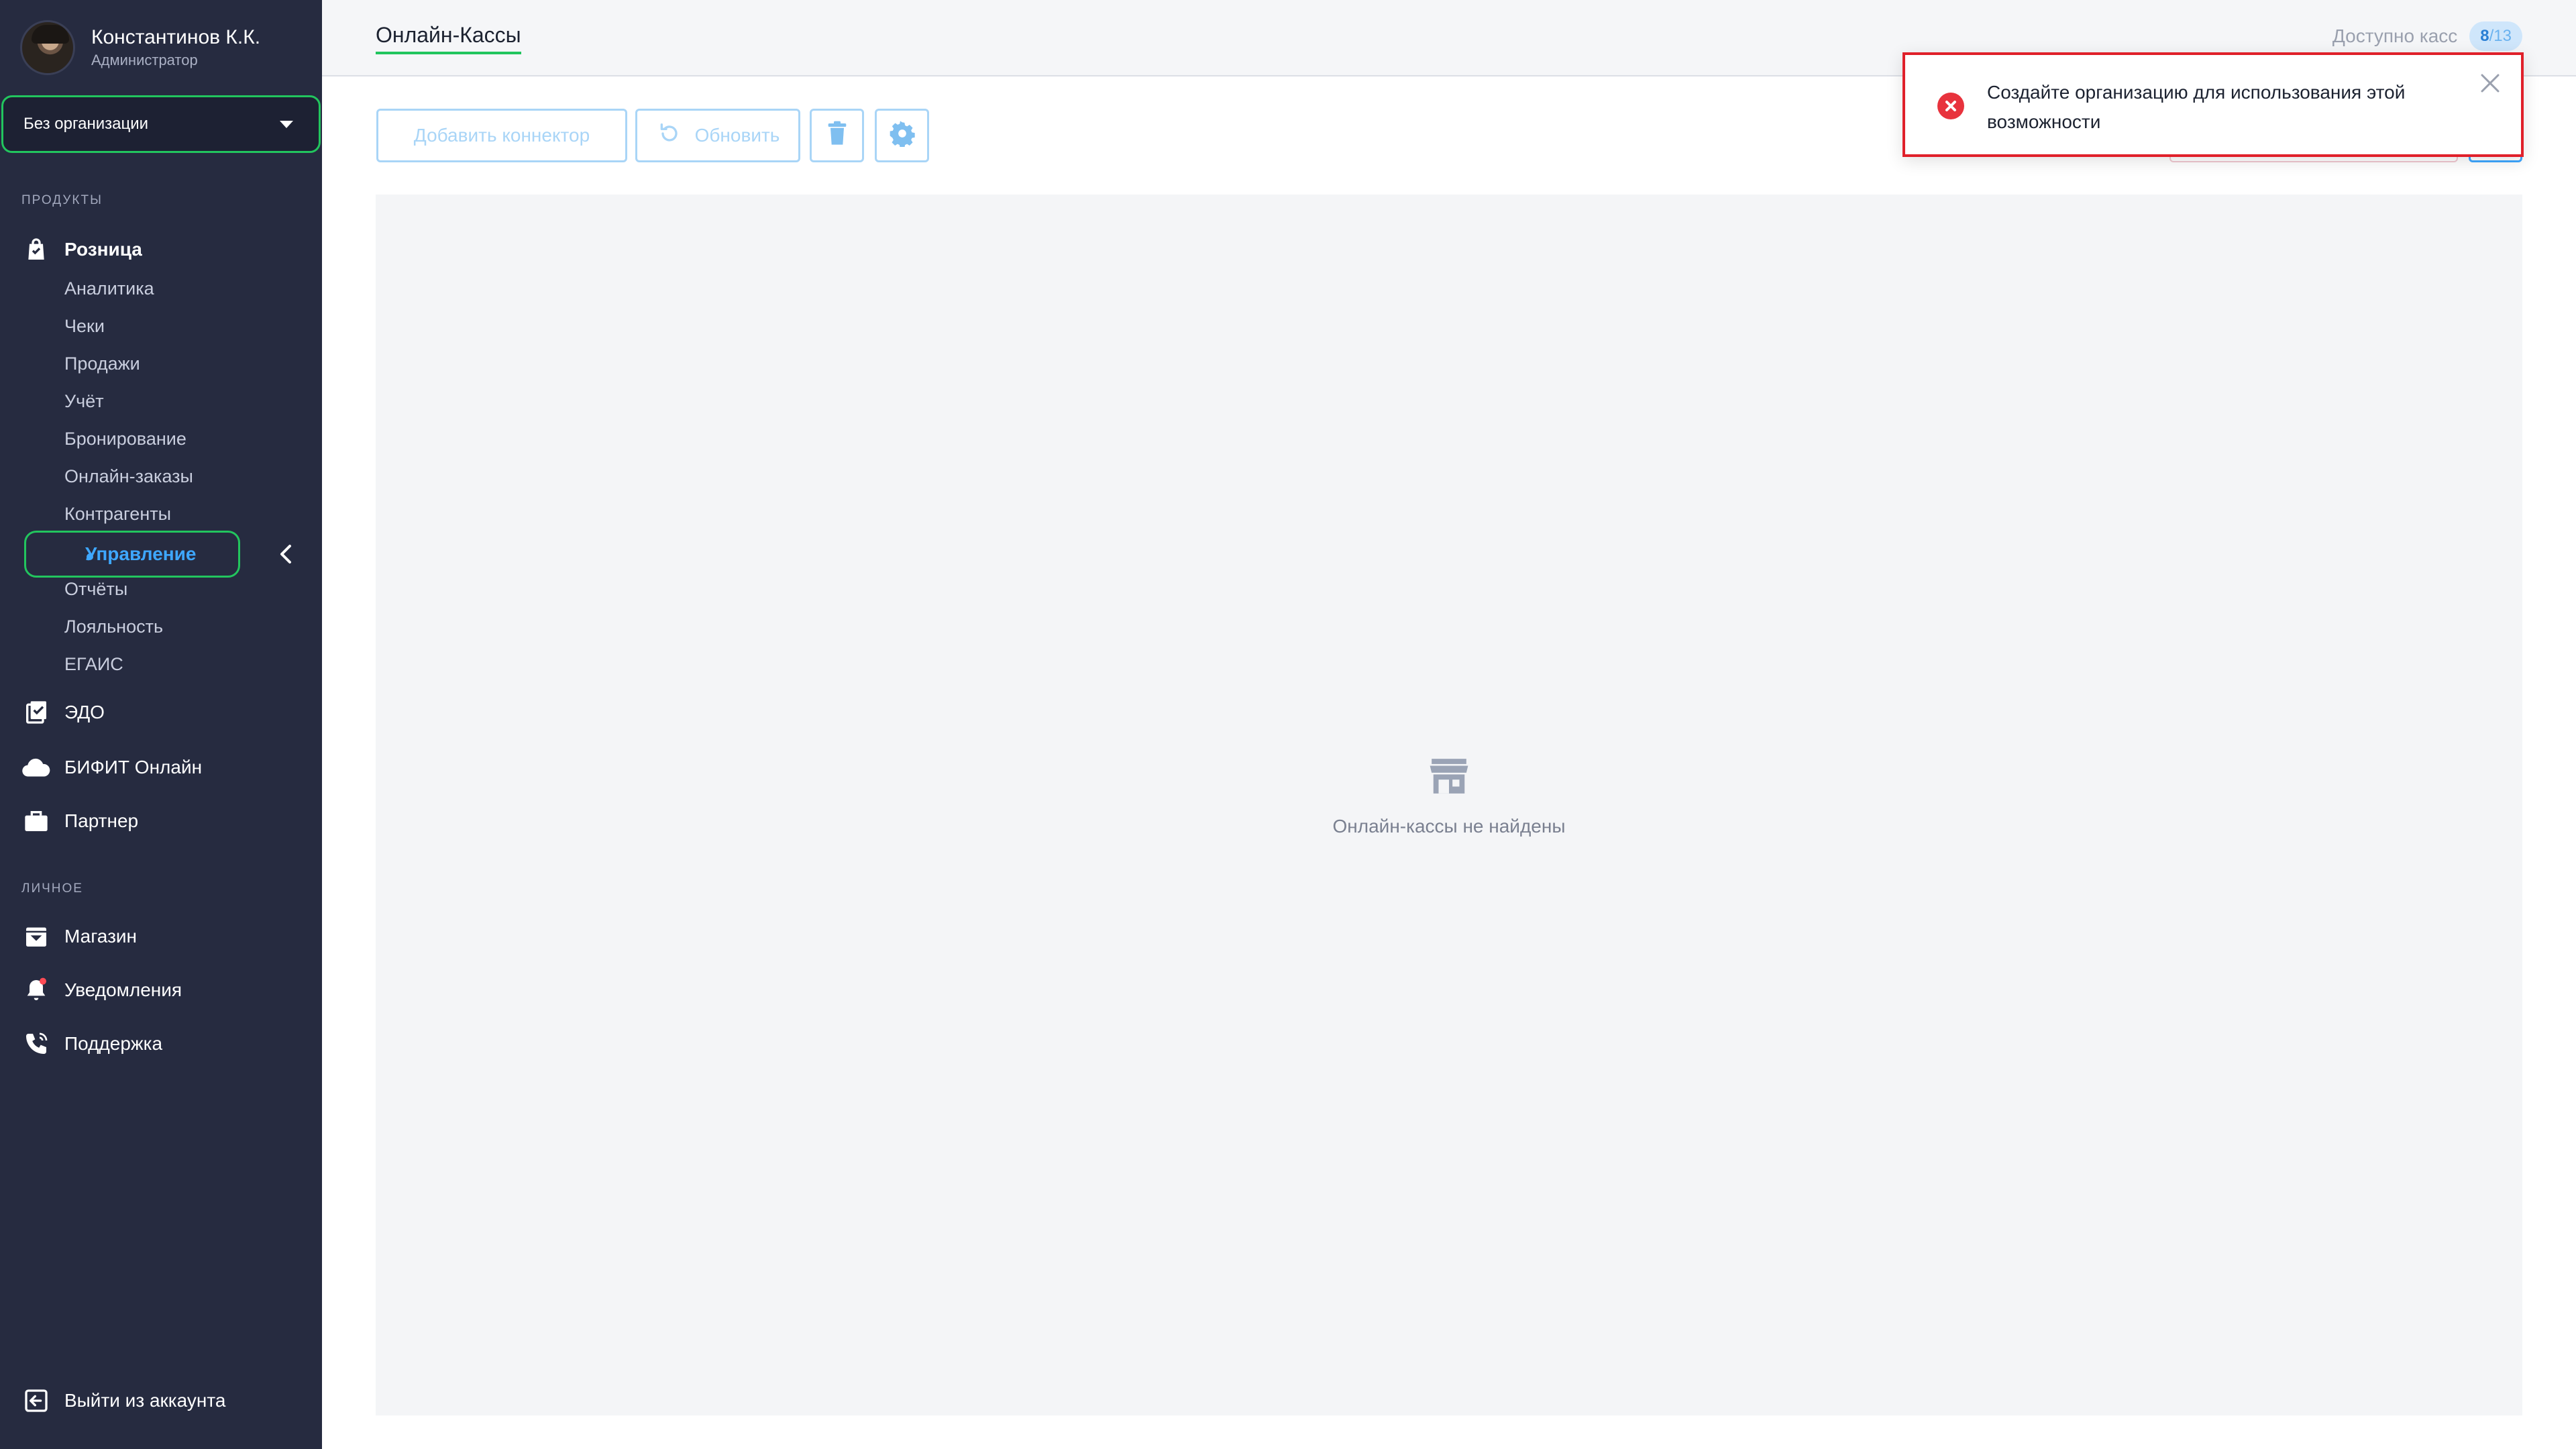 Image resolution: width=2576 pixels, height=1449 pixels. I want to click on page-title: Онлайн-Кассы, so click(448, 38).